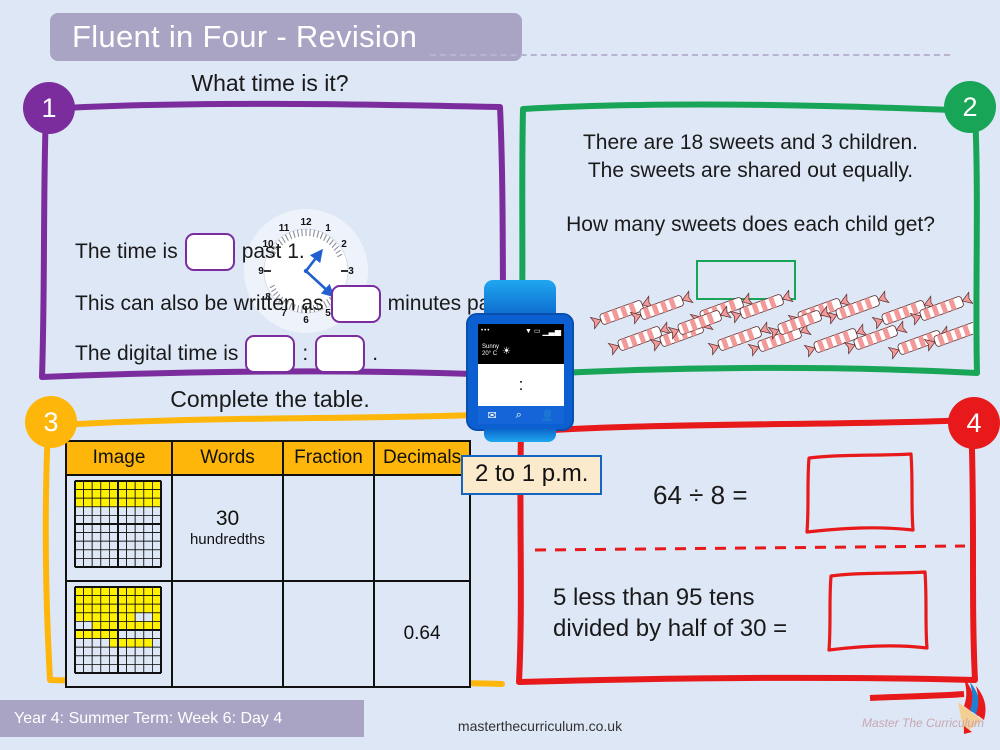  I want to click on smartwatch-widget: ••• ▼ ▭ ▁▃▅ Sunny 20° C ☀ : ✉ ⌕ 👤, so click(520, 361).